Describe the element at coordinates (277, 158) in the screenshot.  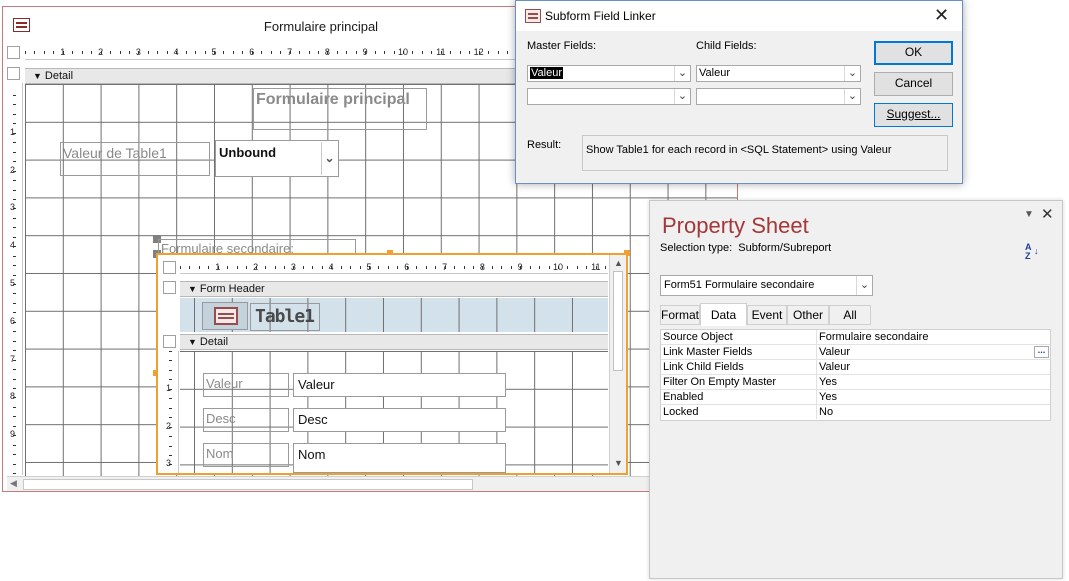
I see `unbound-combo: Unbound ⌄` at that location.